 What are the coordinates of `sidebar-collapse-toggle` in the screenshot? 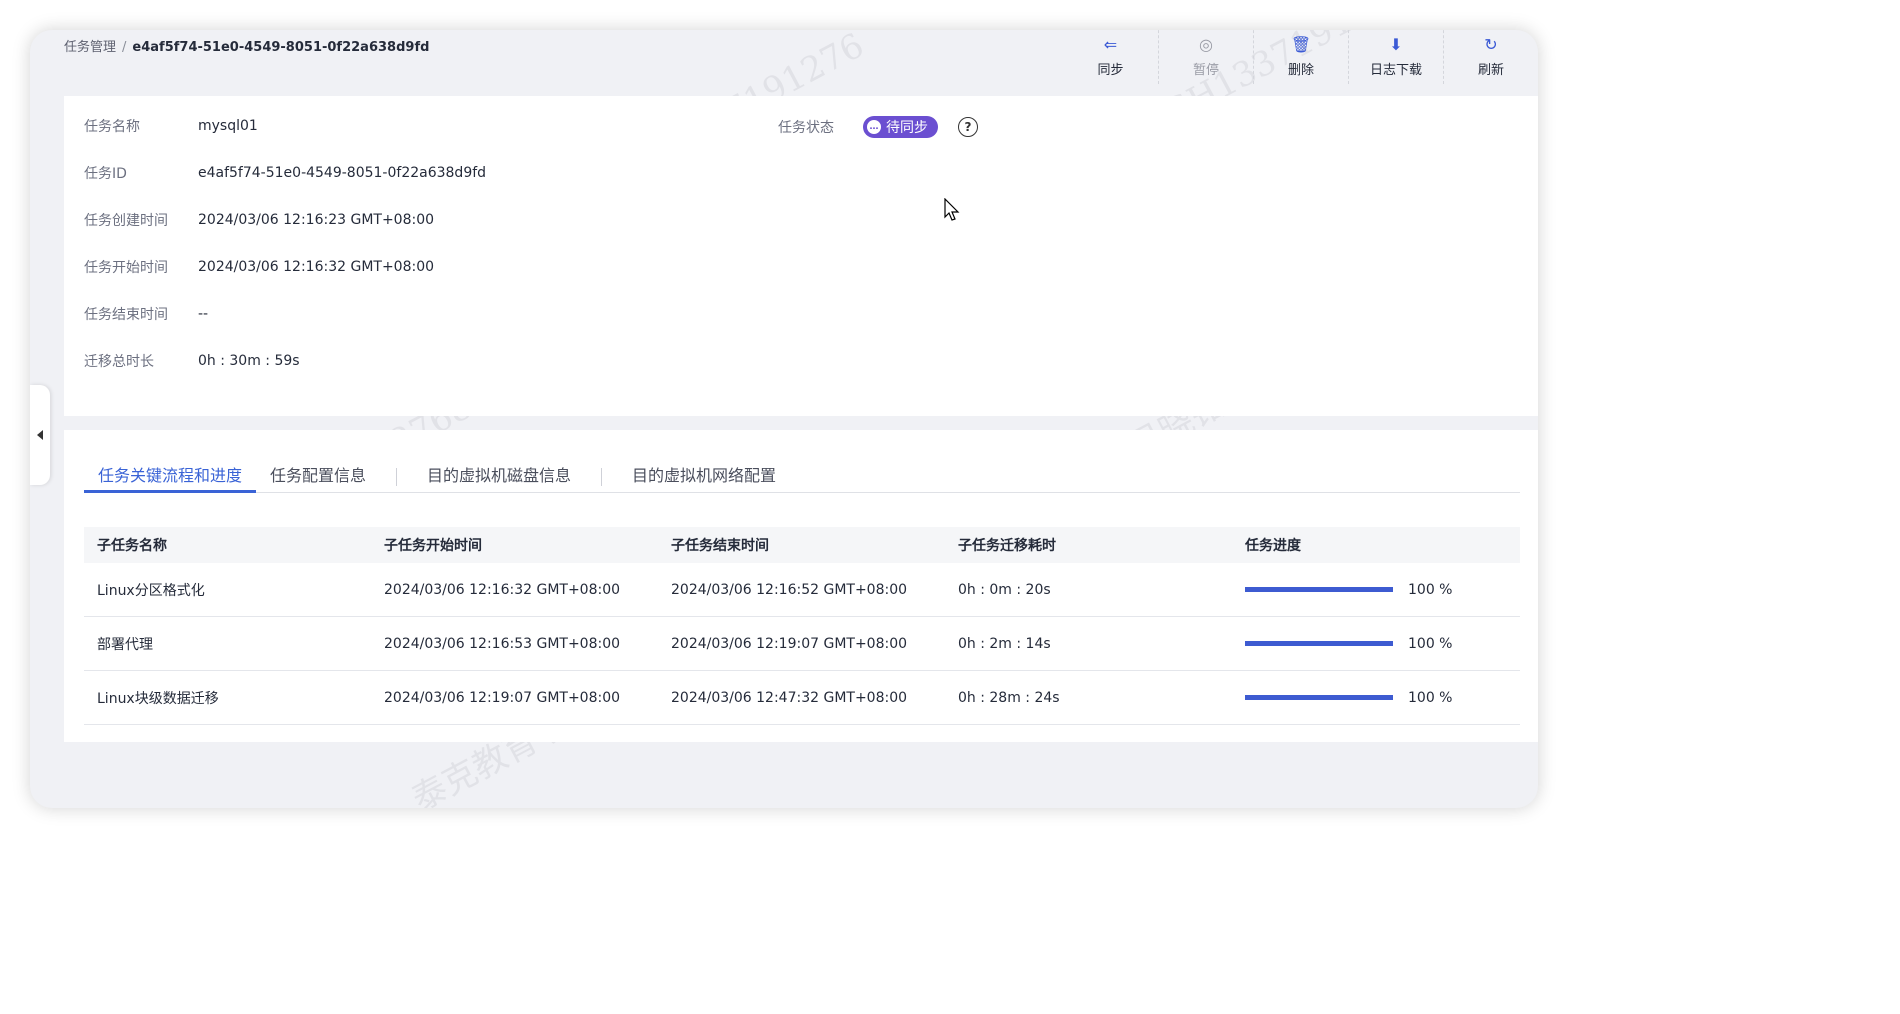 It's located at (40, 435).